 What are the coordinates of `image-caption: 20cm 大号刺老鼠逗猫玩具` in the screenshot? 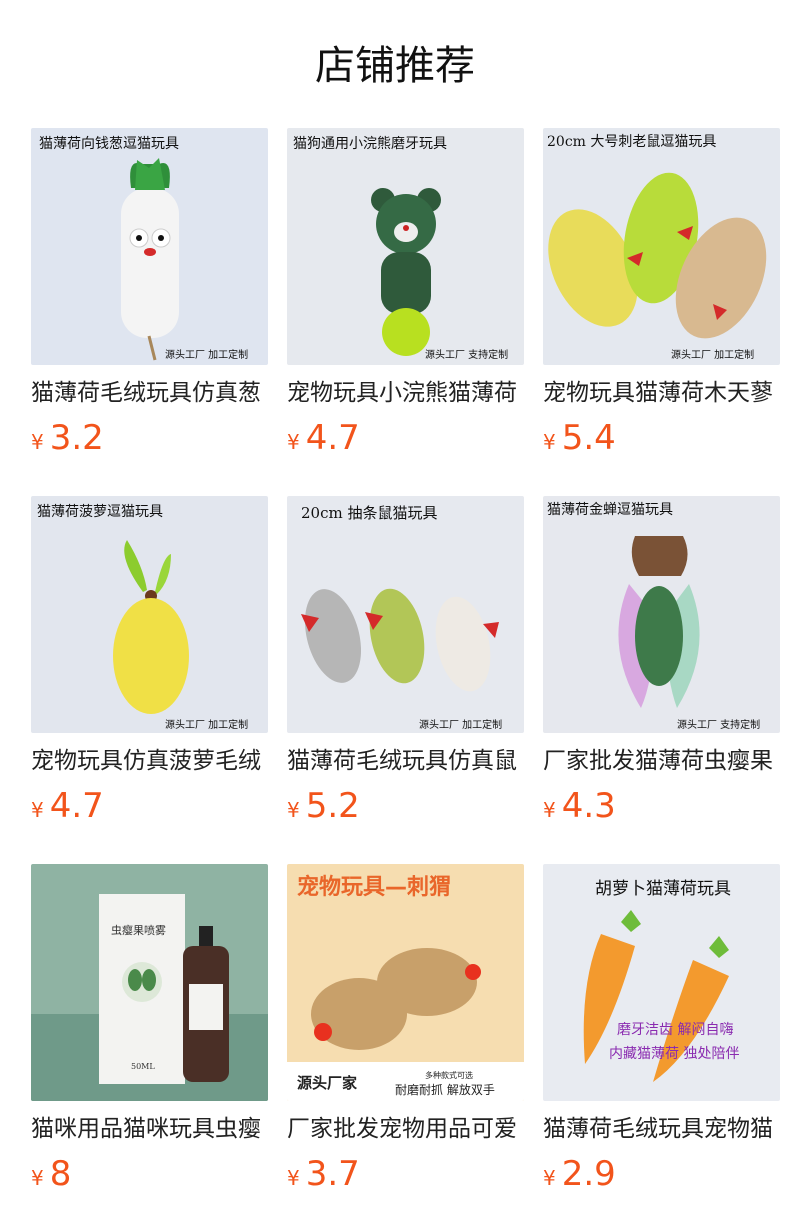 It's located at (631, 142).